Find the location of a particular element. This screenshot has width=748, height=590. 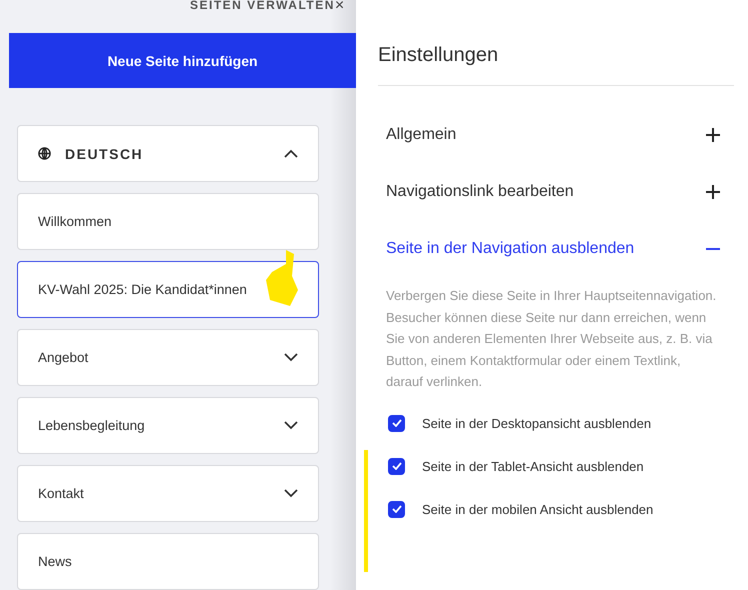

page-item: News is located at coordinates (168, 561).